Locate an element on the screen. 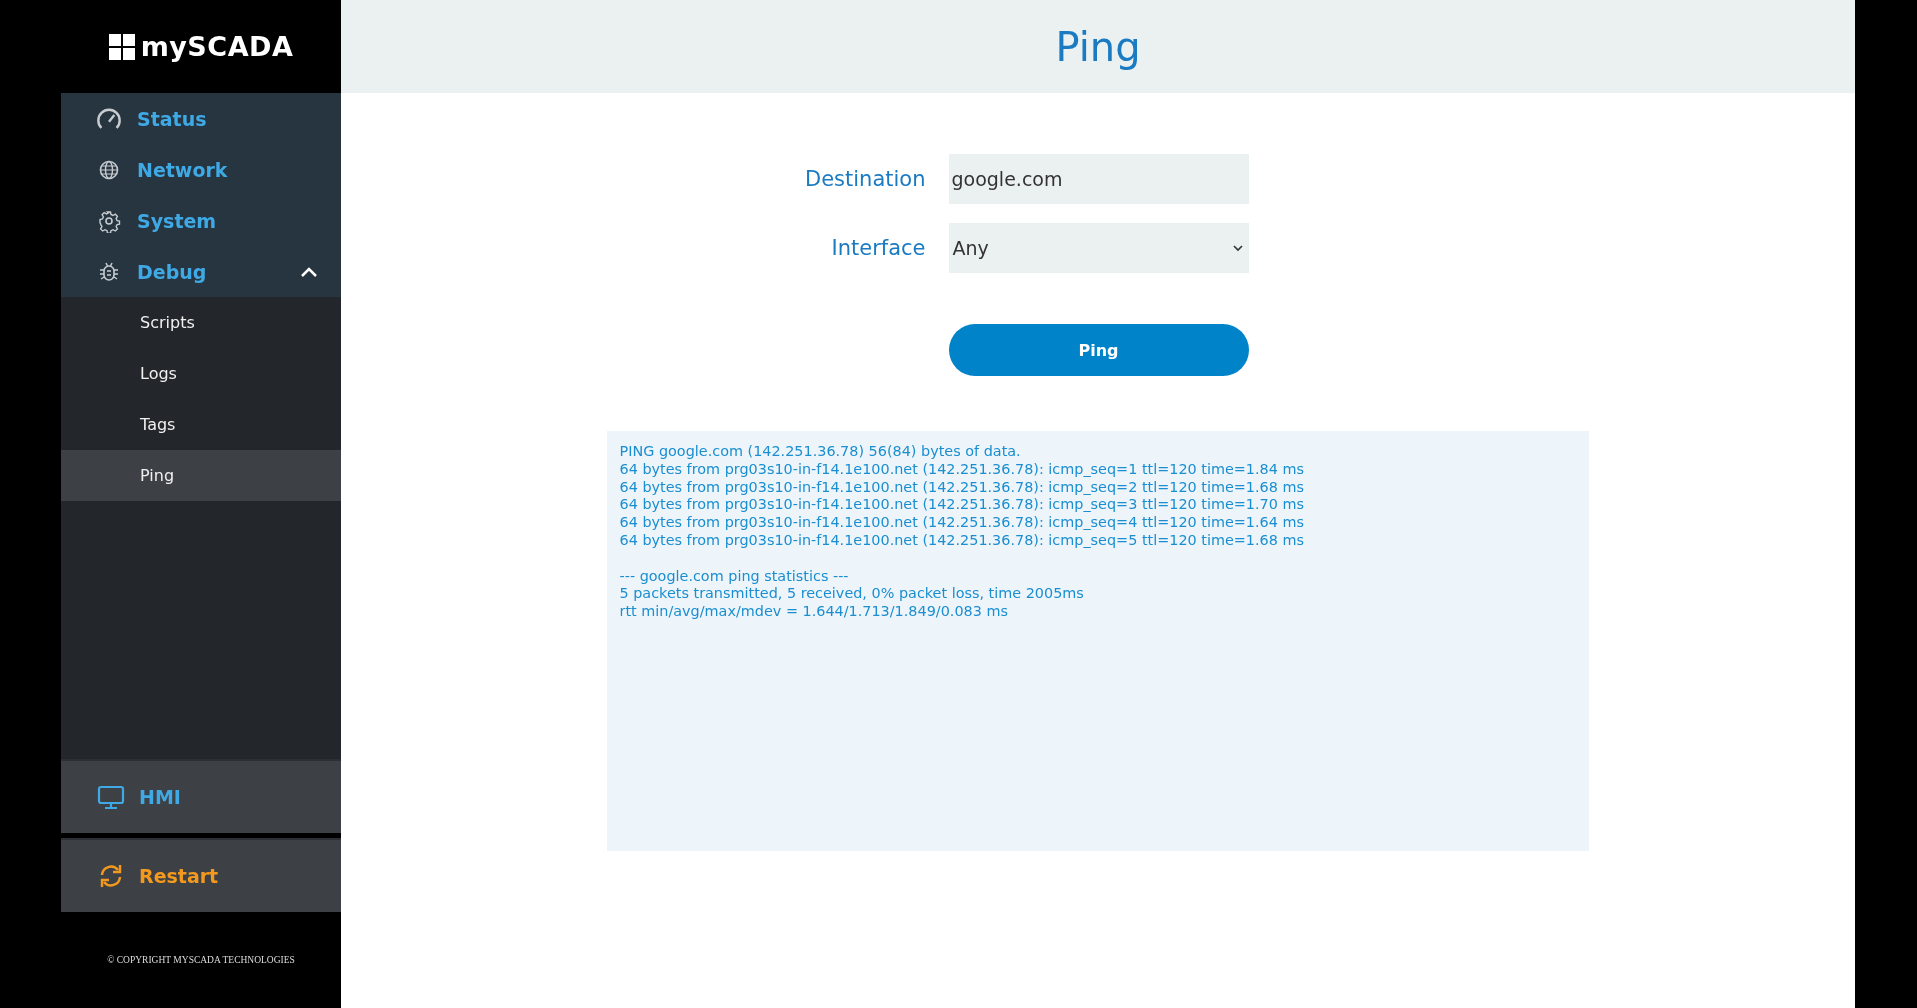  destination-field: google.com is located at coordinates (1098, 179).